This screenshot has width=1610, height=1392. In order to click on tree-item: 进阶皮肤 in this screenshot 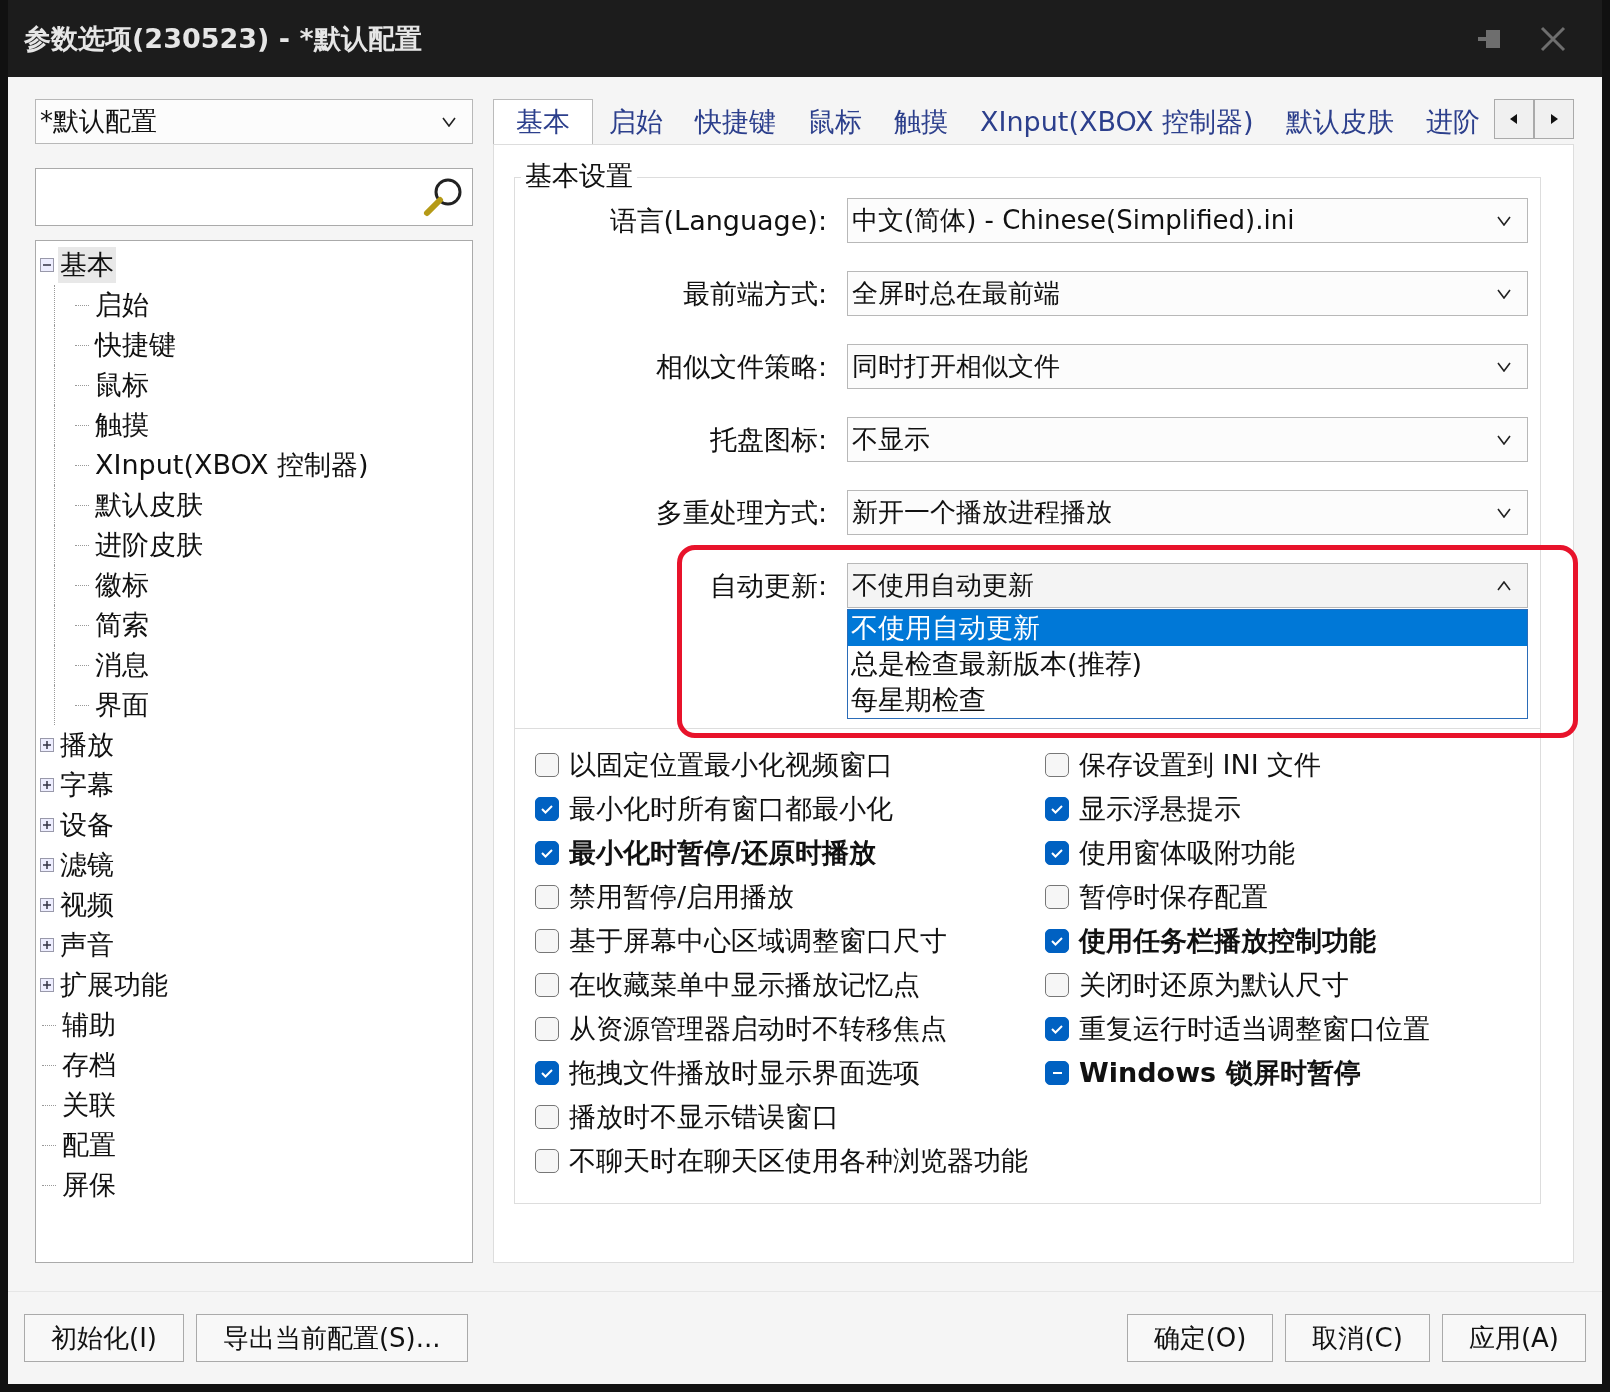, I will do `click(149, 545)`.